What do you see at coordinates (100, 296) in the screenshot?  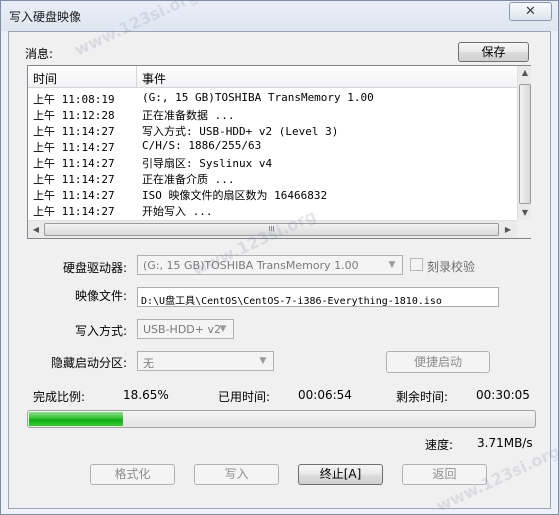 I see `image-file-label: 映像文件:` at bounding box center [100, 296].